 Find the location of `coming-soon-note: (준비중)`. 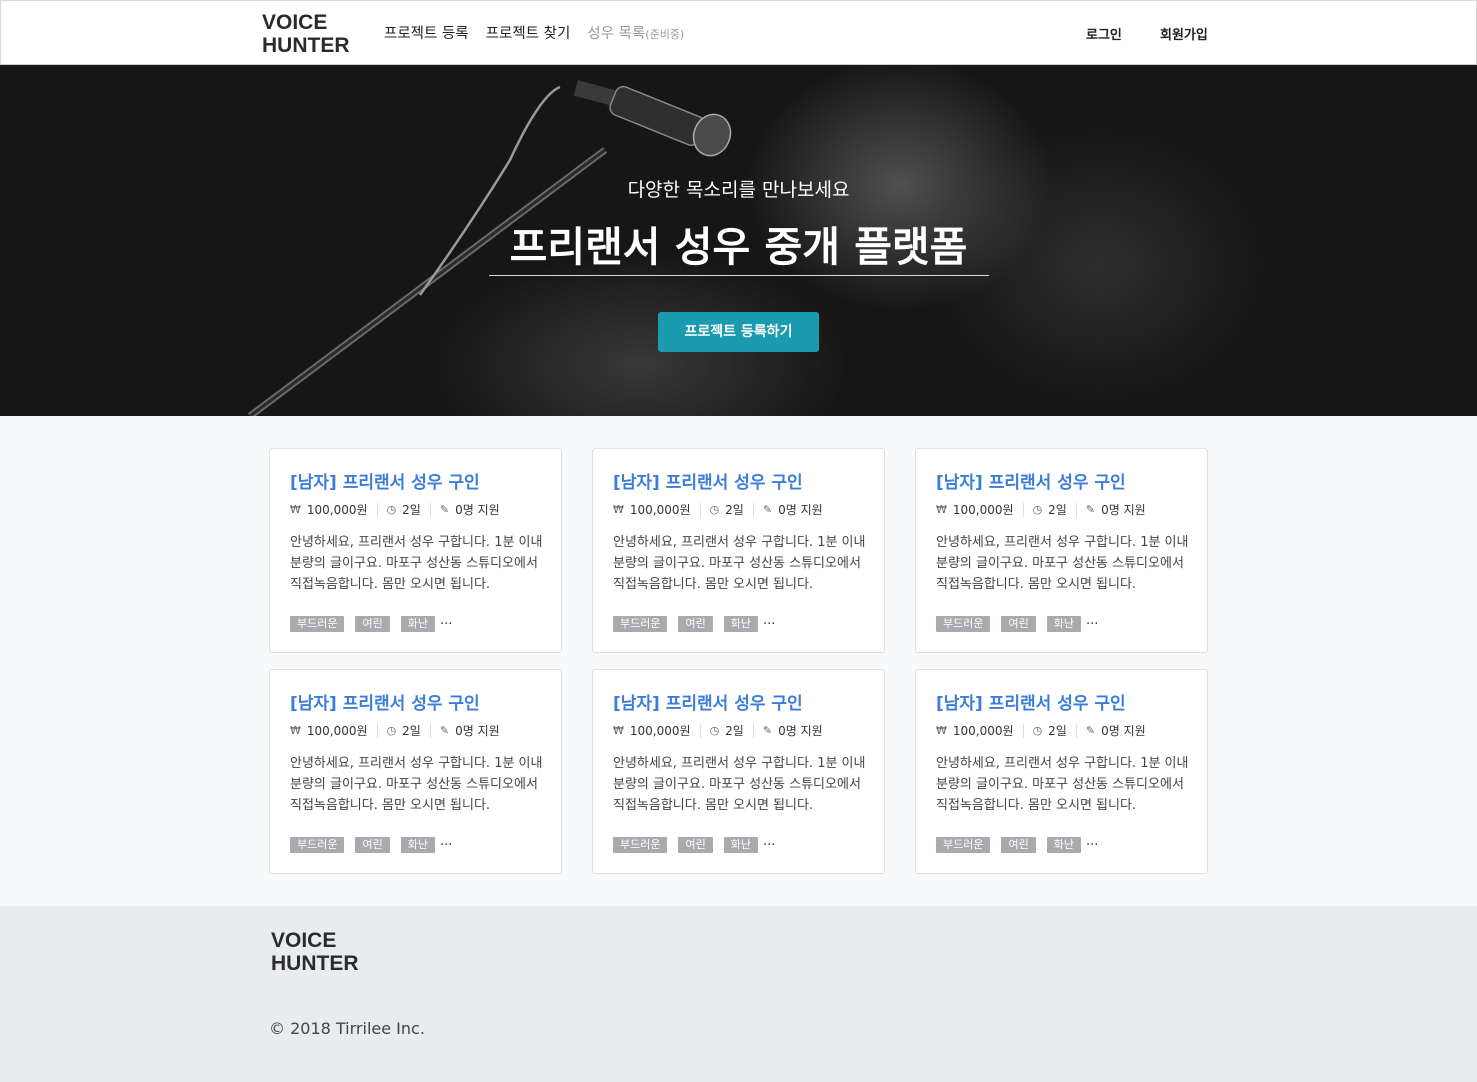

coming-soon-note: (준비중) is located at coordinates (665, 34).